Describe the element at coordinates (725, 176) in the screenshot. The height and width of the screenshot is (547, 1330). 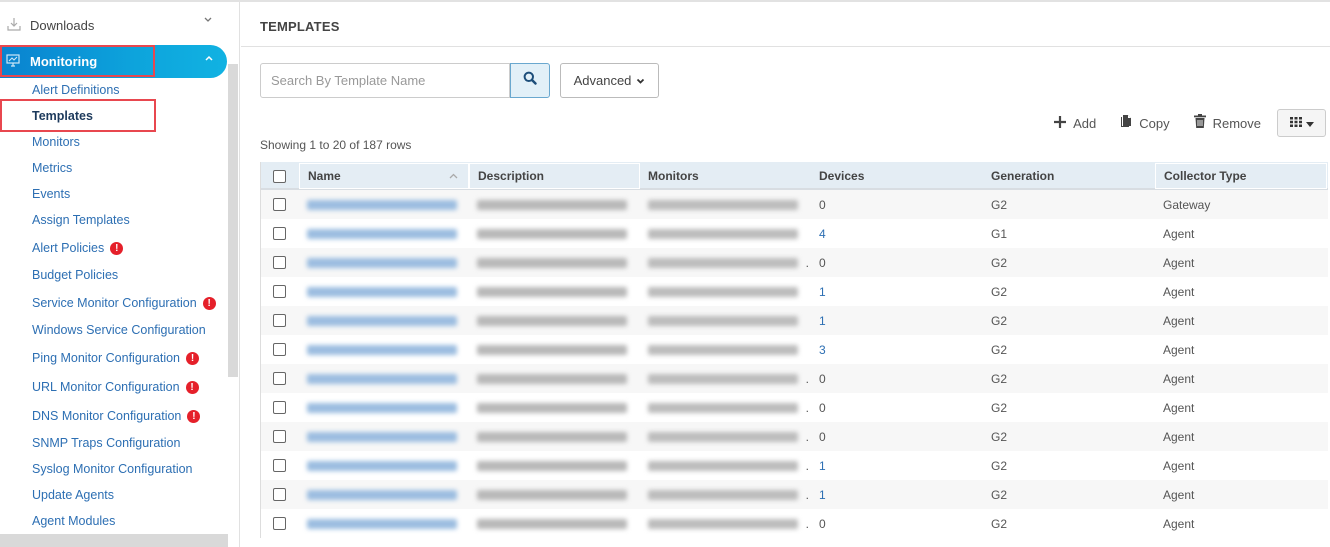
I see `column-header-monitors: Monitors` at that location.